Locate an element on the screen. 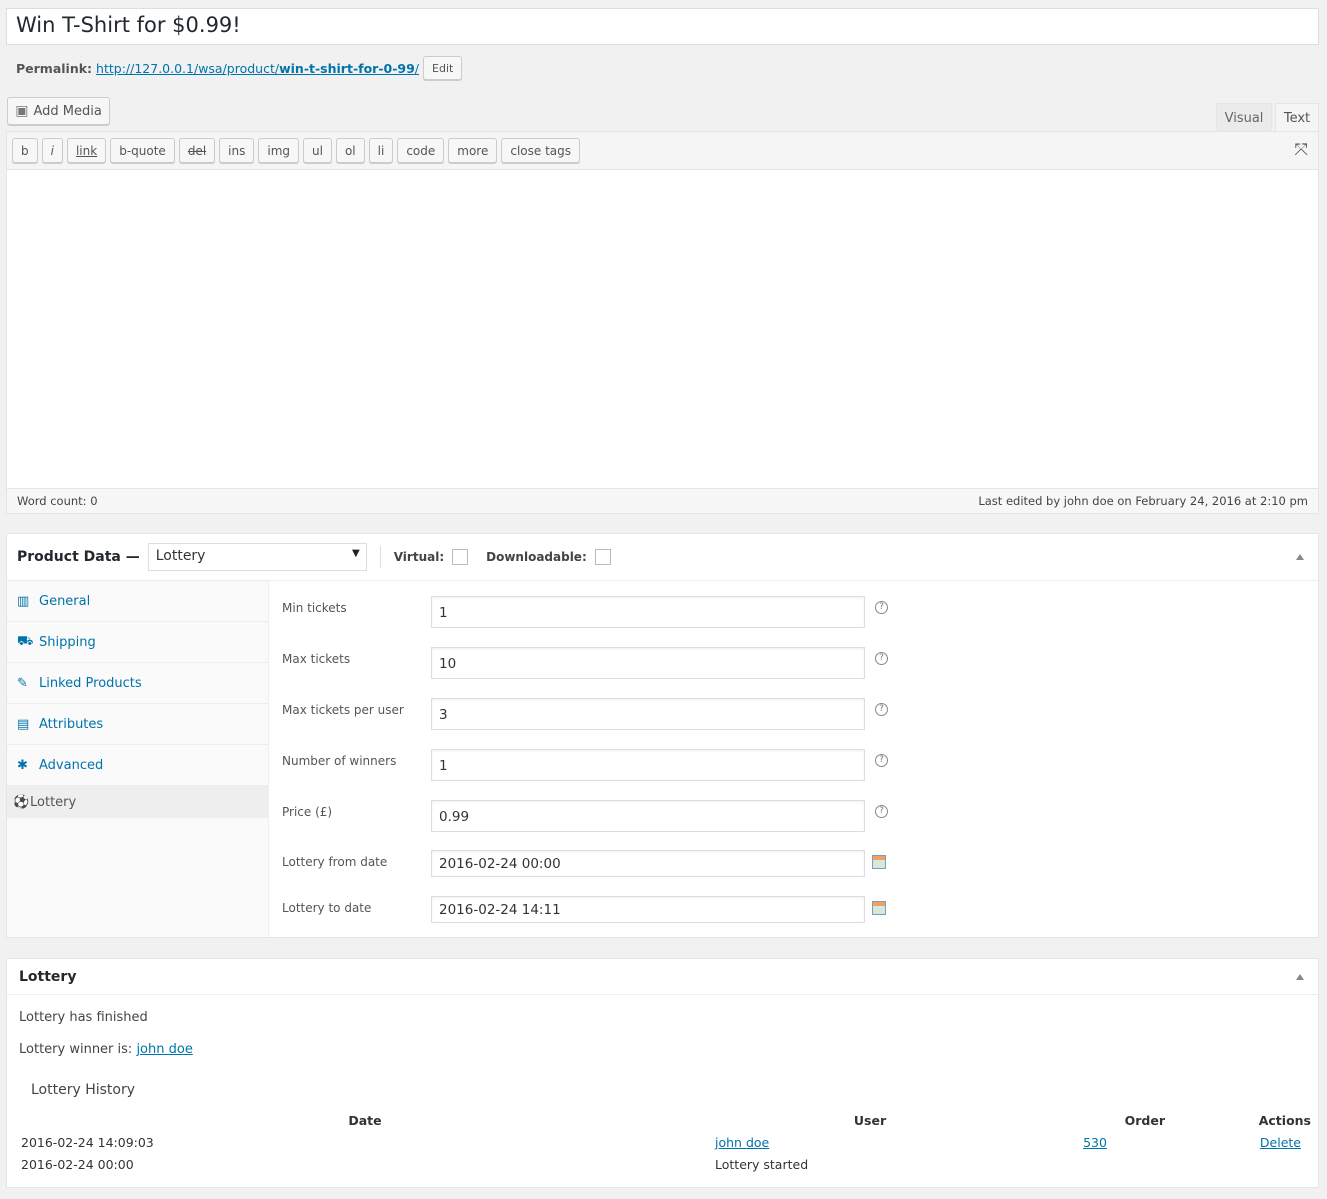 The height and width of the screenshot is (1199, 1327). add-media-button: ▣ Add Media is located at coordinates (58, 111).